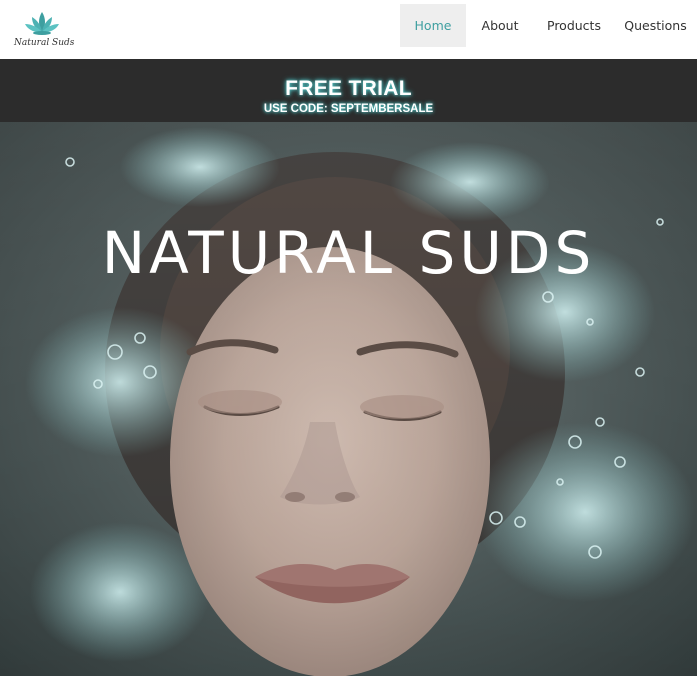  What do you see at coordinates (433, 25) in the screenshot?
I see `nav-home: Home` at bounding box center [433, 25].